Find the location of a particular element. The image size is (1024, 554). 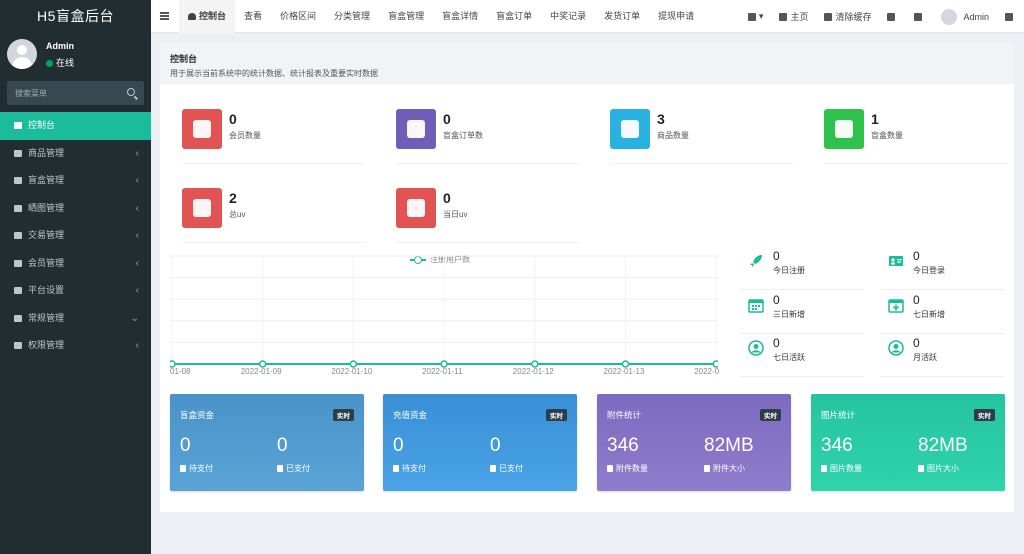

sidebar-item-trade: 交易管理 ‹ is located at coordinates (75, 236).